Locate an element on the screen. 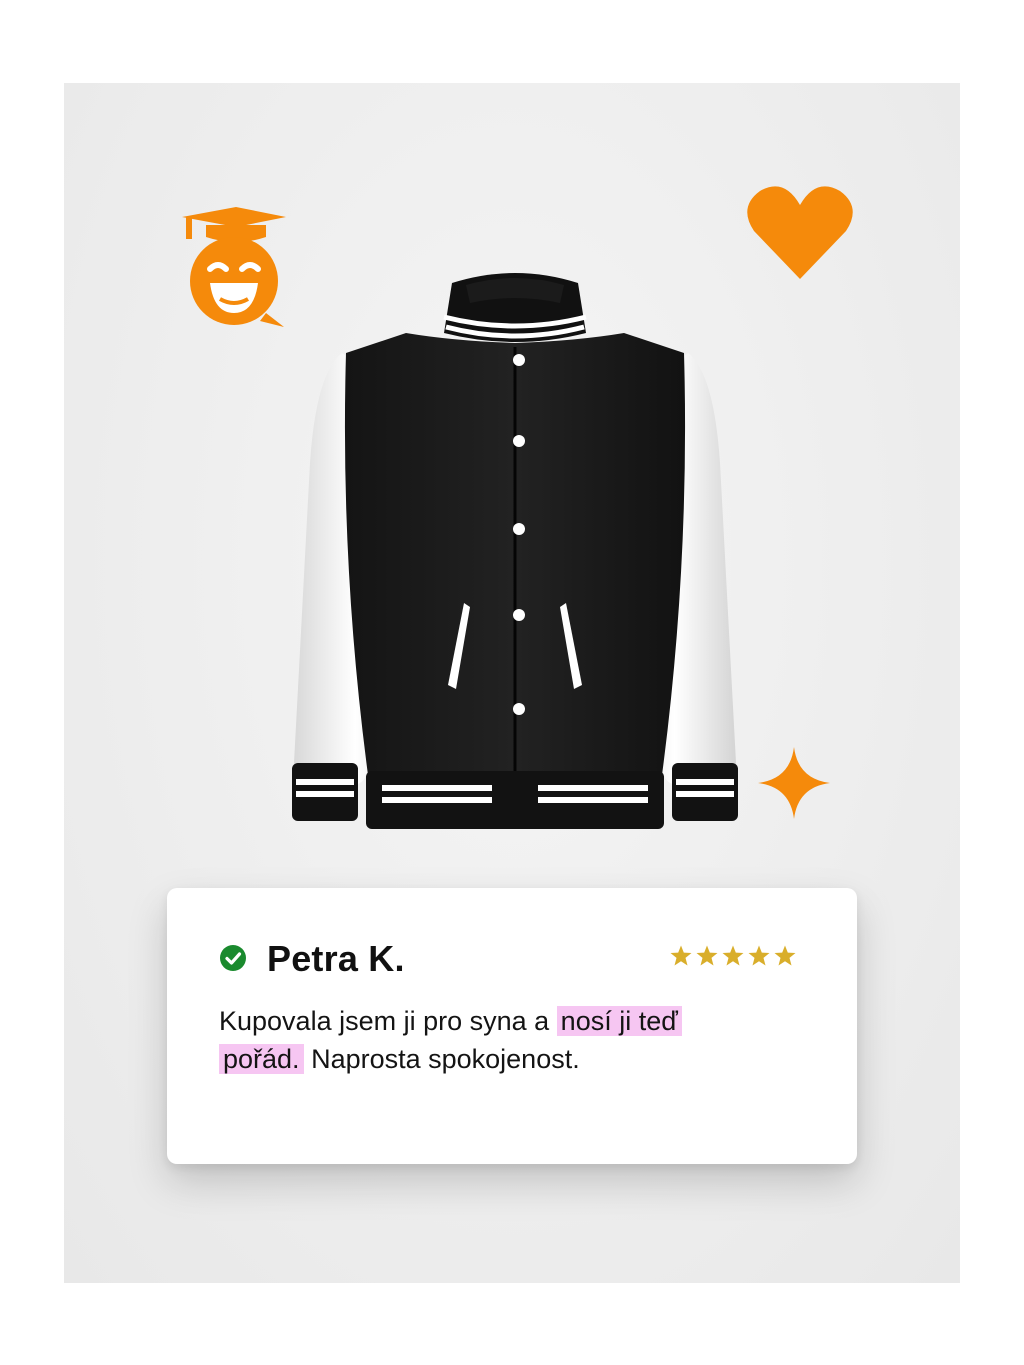 The image size is (1024, 1365). star-rating is located at coordinates (733, 956).